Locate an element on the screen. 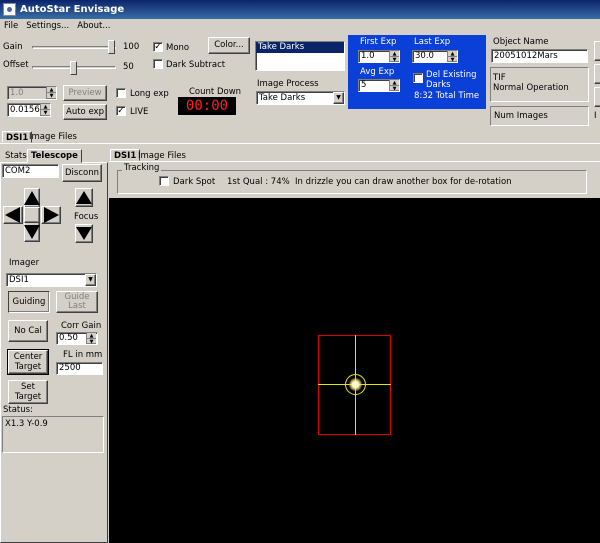  dark-subtract-checkbox is located at coordinates (158, 64).